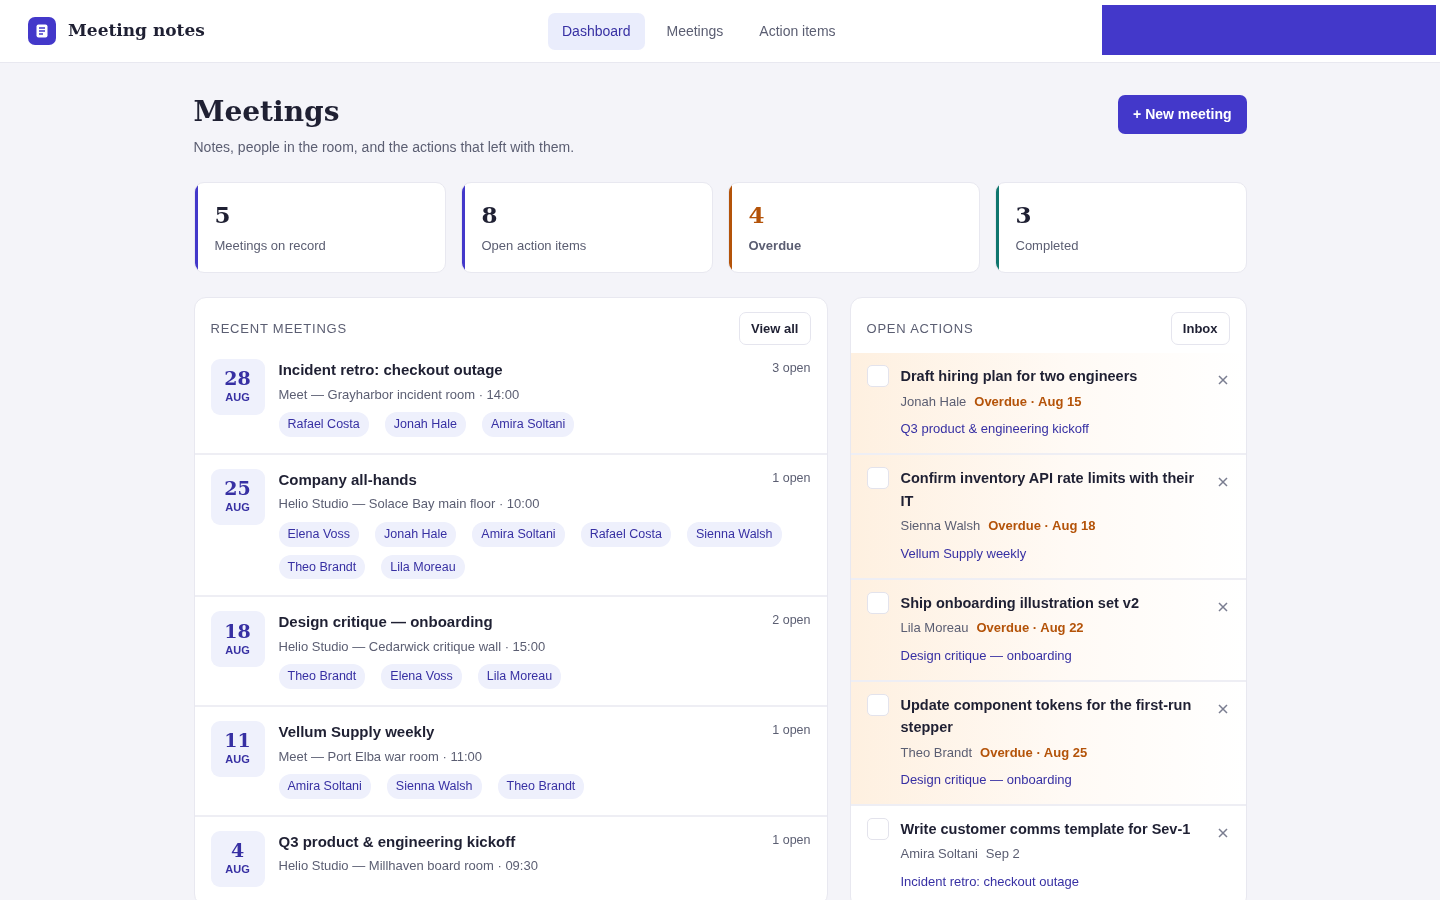  I want to click on stat-value: 5, so click(223, 214).